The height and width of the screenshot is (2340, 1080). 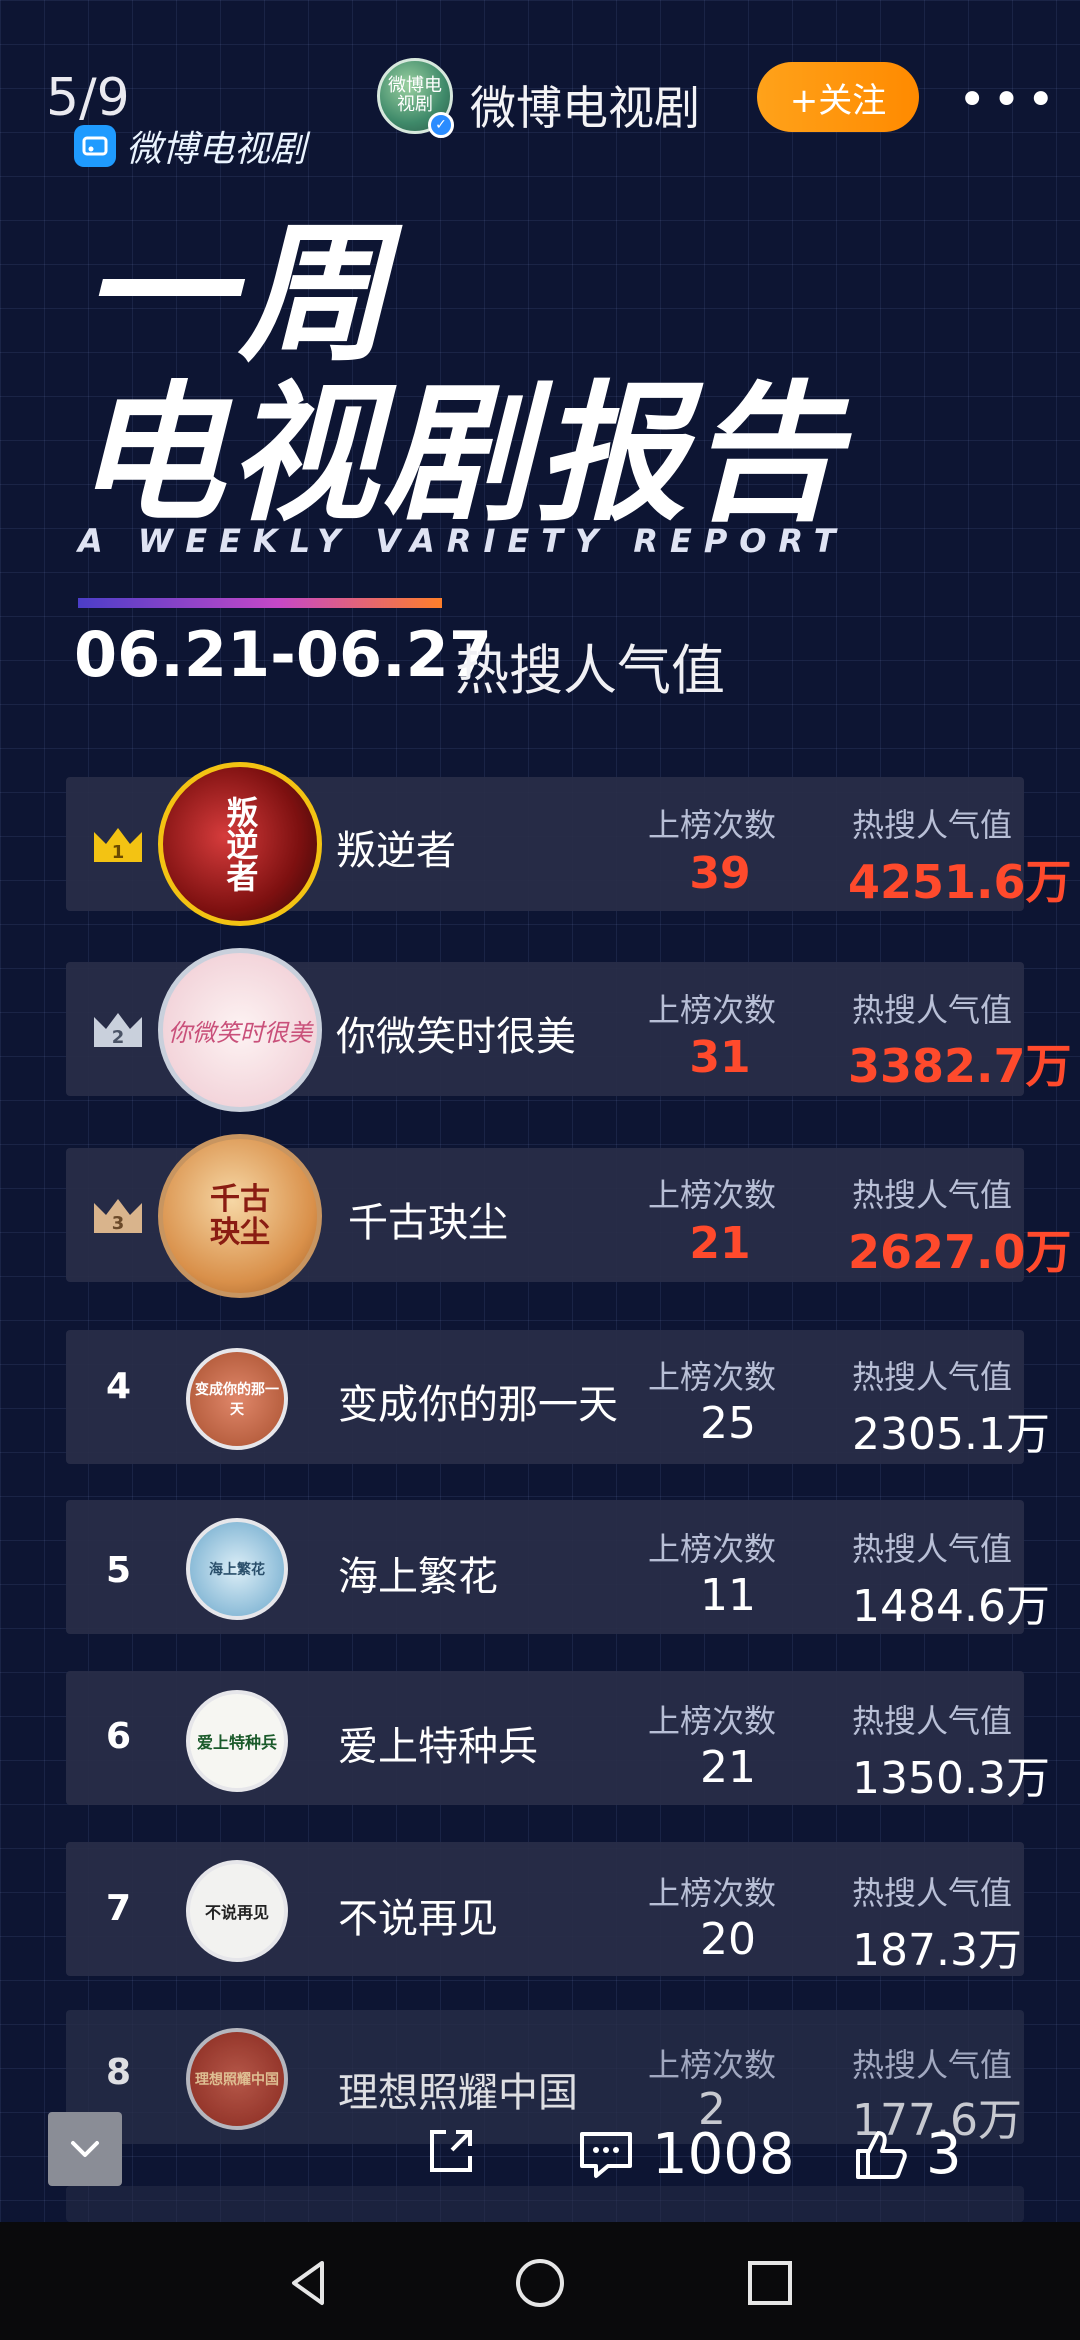 I want to click on comment-count: 1008, so click(x=723, y=2154).